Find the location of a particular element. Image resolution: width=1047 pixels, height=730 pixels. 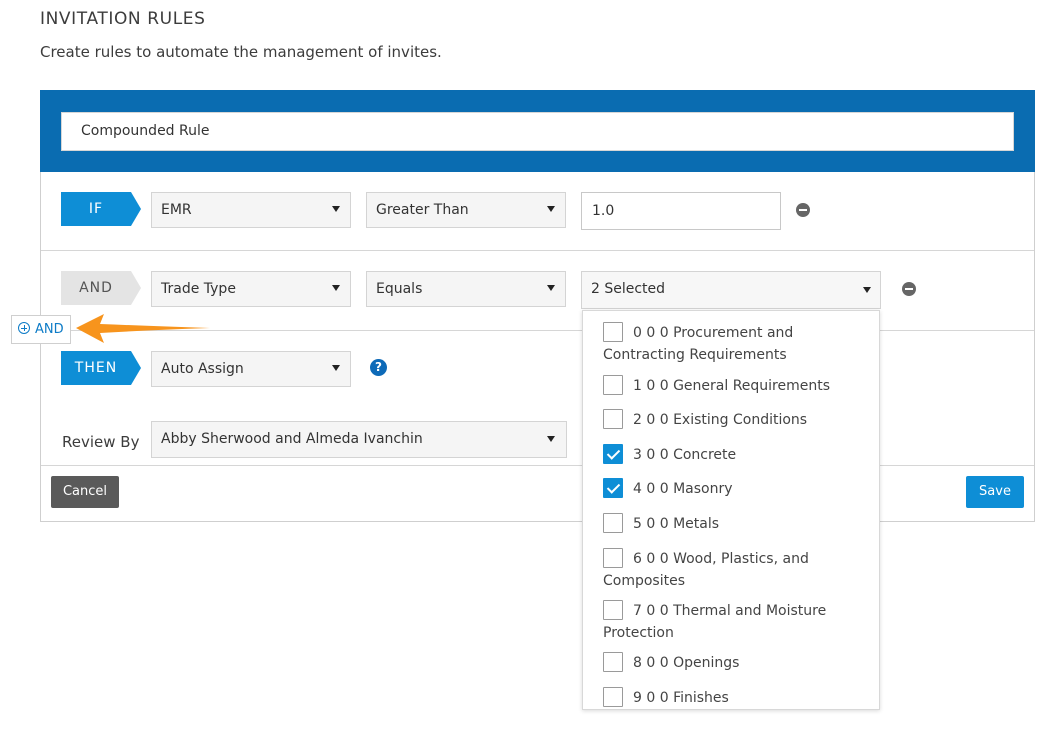

dropdown-option: 3 0 0 Concrete is located at coordinates (730, 455).